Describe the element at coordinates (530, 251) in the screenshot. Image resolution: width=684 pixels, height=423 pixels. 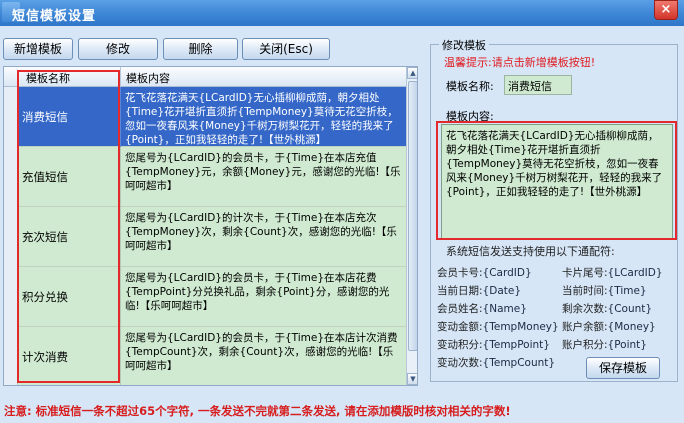
I see `wildcard-support-text: 系统短信发送支持使用以下通配符:` at that location.